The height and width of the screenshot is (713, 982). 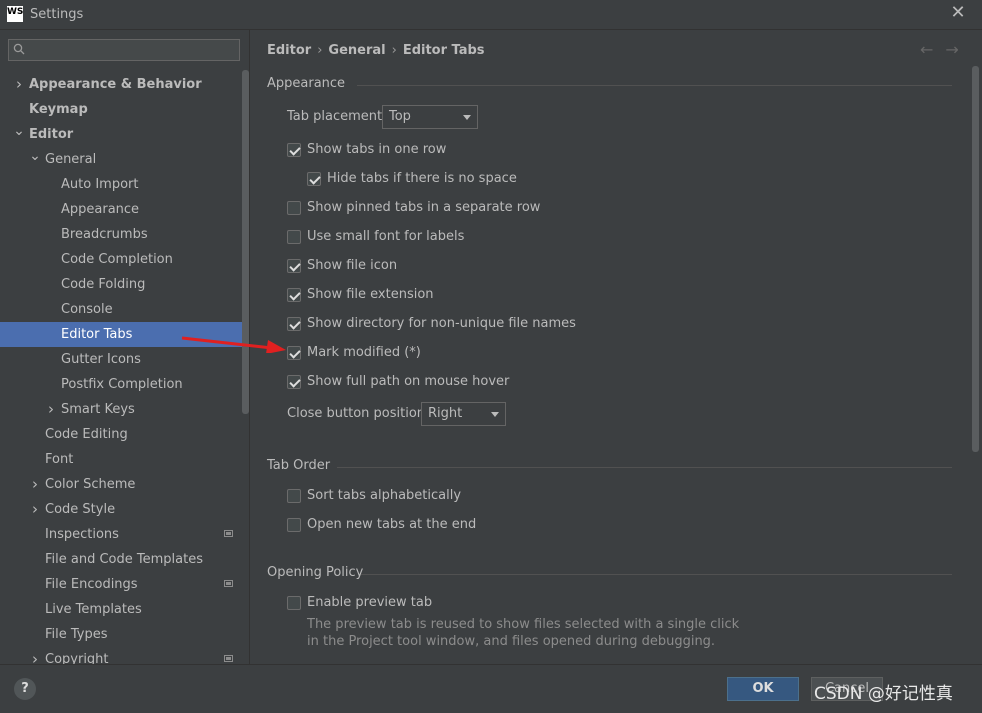 I want to click on sidebar-item: ⌄ Editor, so click(x=124, y=134).